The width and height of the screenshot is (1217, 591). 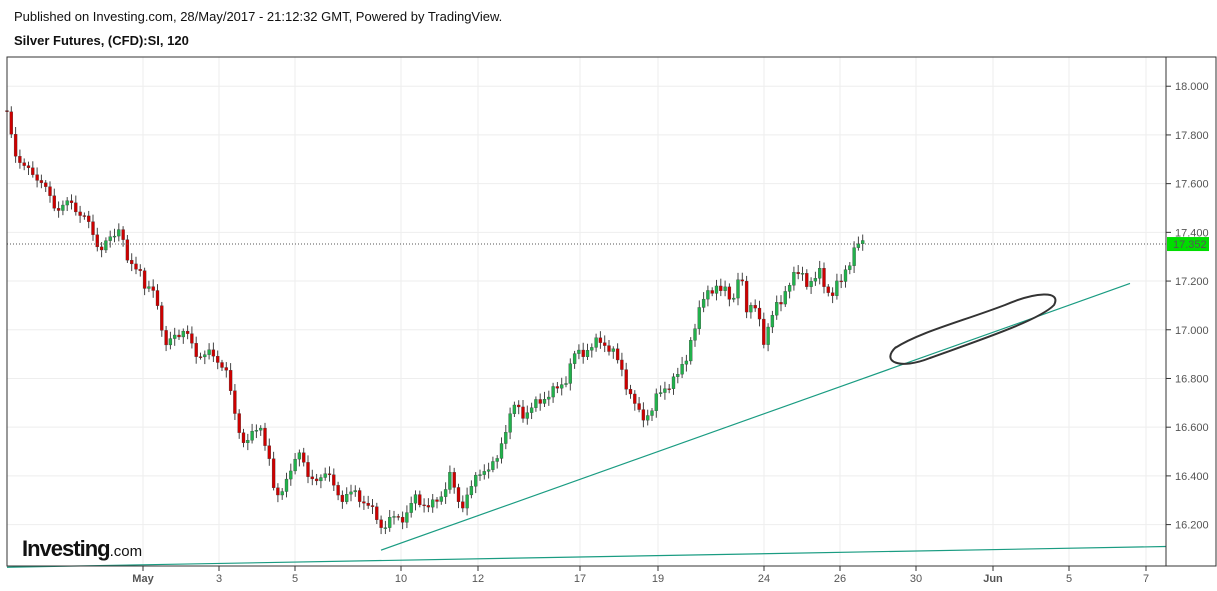 What do you see at coordinates (1192, 87) in the screenshot?
I see `y-tick-label: 18.000` at bounding box center [1192, 87].